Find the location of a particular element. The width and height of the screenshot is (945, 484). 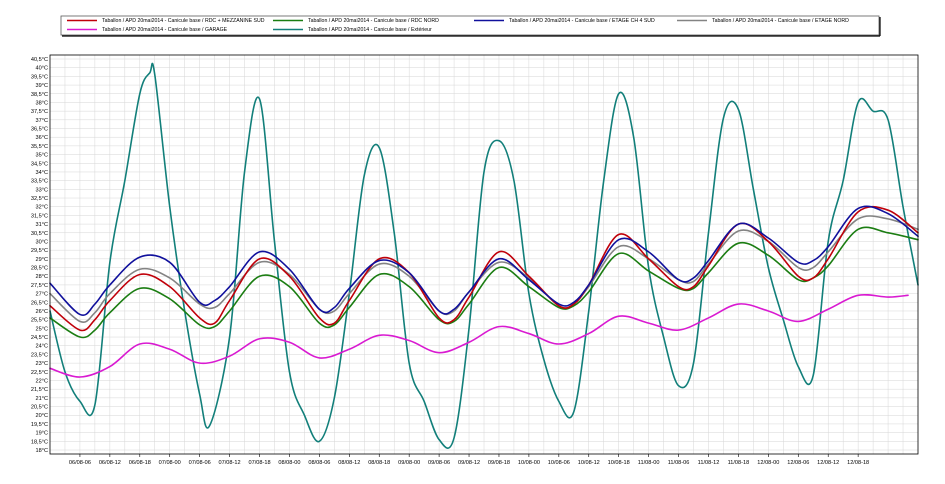

x-tick-label: 12/08-18 is located at coordinates (858, 463).